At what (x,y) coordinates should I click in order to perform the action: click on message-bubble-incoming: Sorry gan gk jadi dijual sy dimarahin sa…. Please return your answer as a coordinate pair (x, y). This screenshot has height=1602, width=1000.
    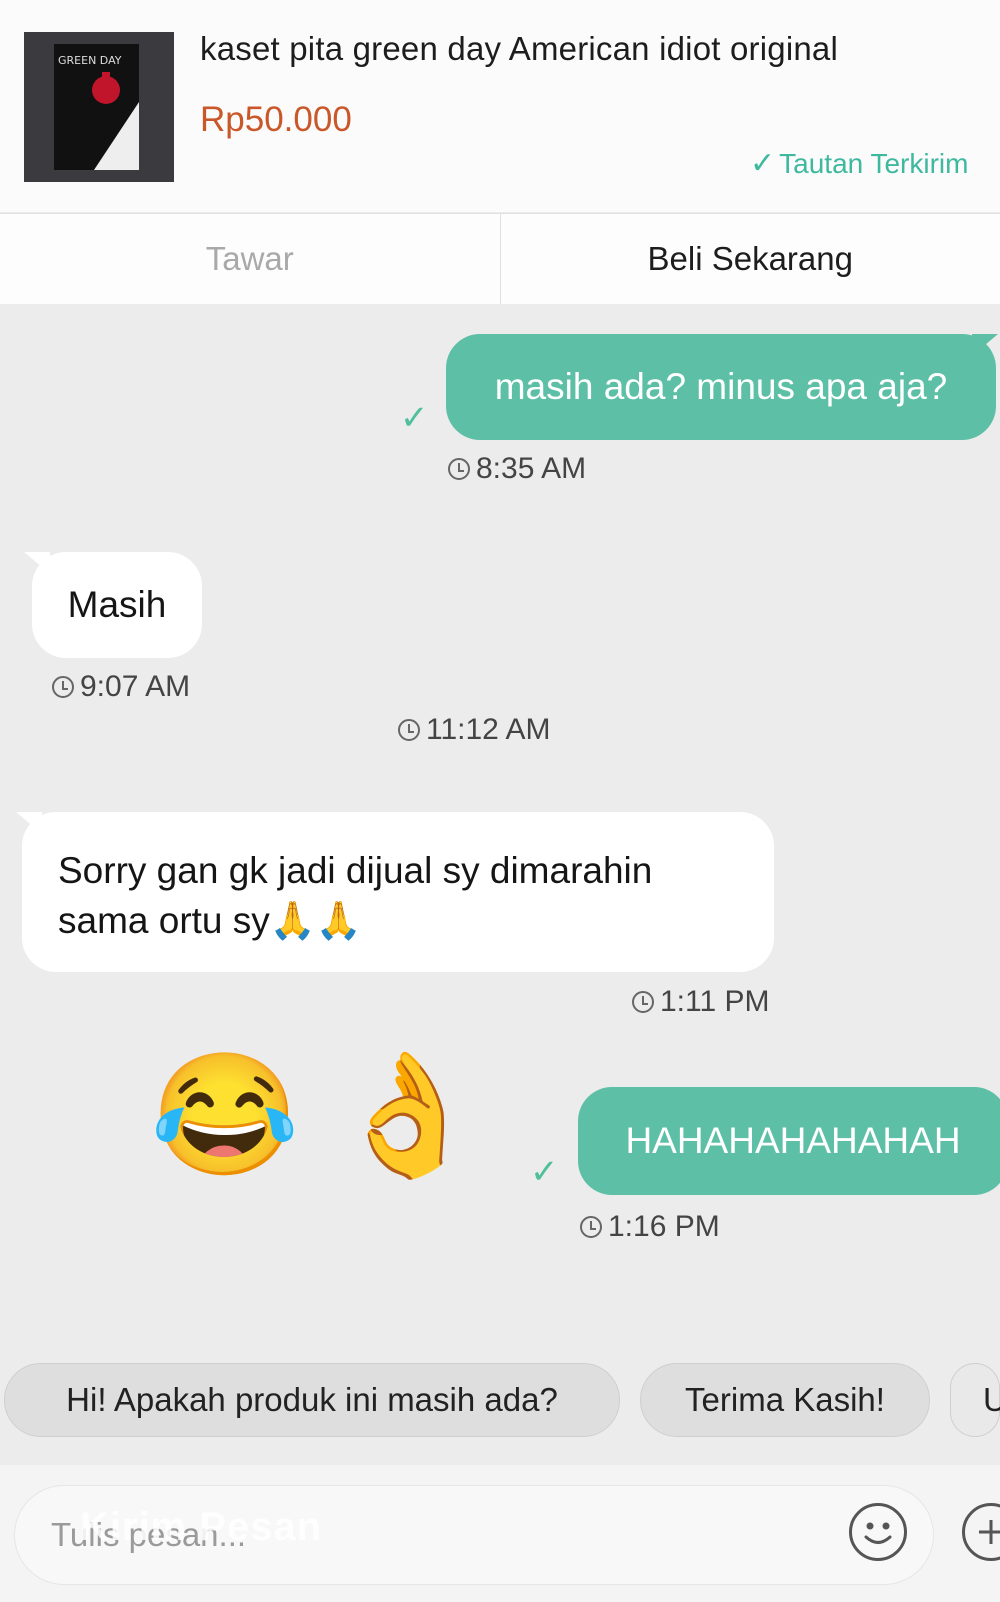
    Looking at the image, I should click on (398, 892).